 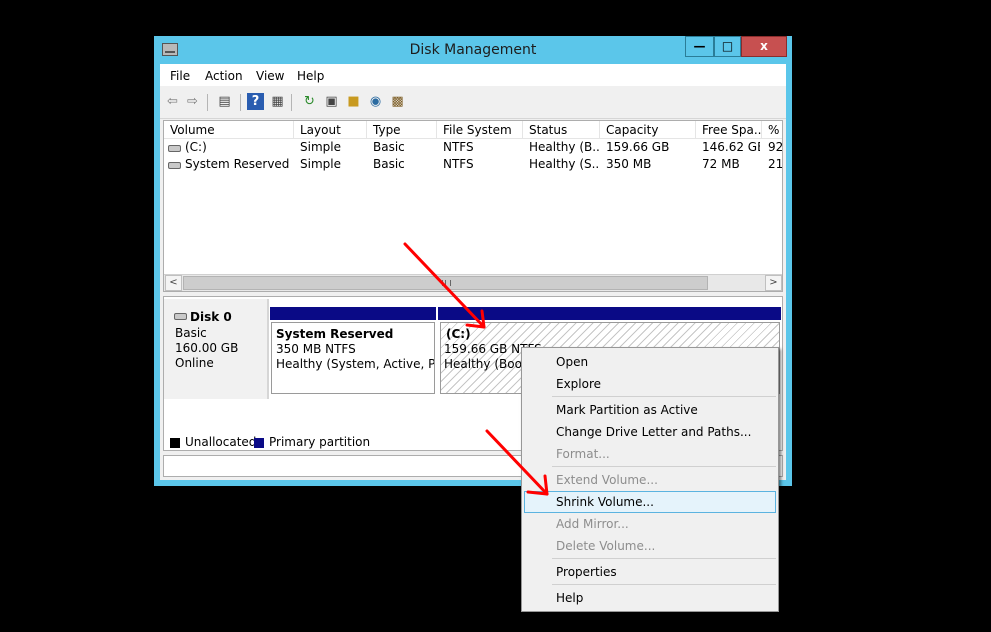 I want to click on annotation-arrow-to-c-partition, so click(x=444, y=285).